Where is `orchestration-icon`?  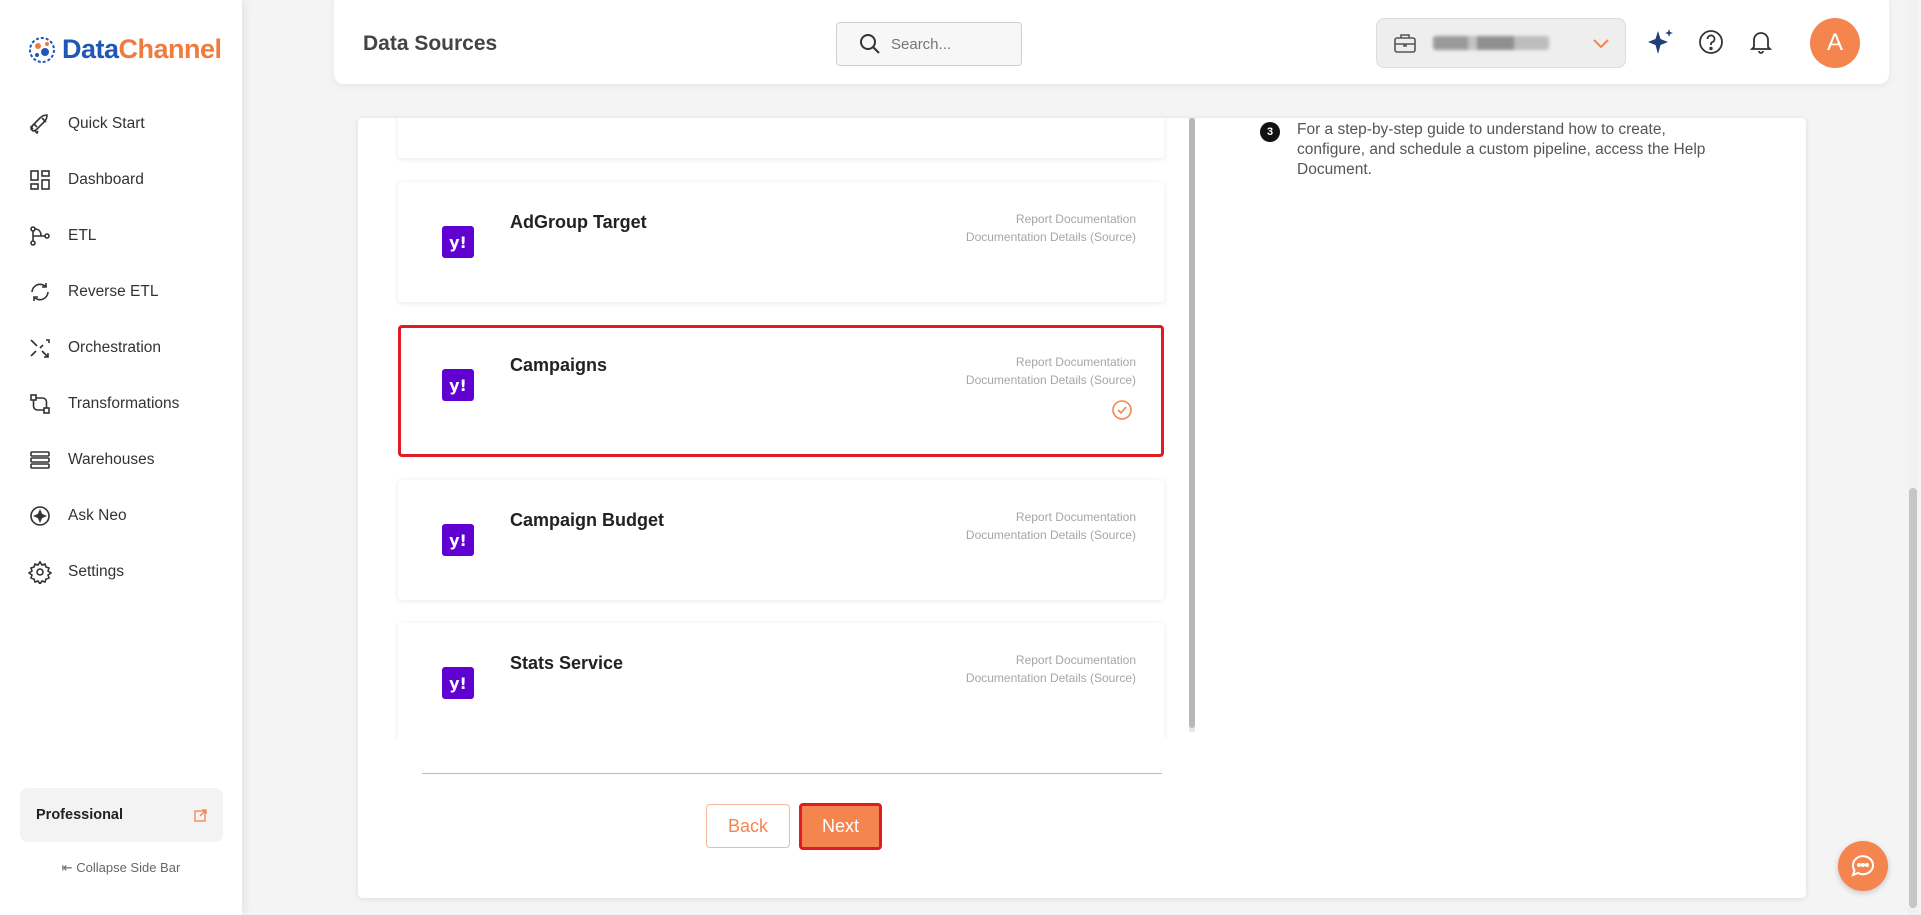
orchestration-icon is located at coordinates (40, 348).